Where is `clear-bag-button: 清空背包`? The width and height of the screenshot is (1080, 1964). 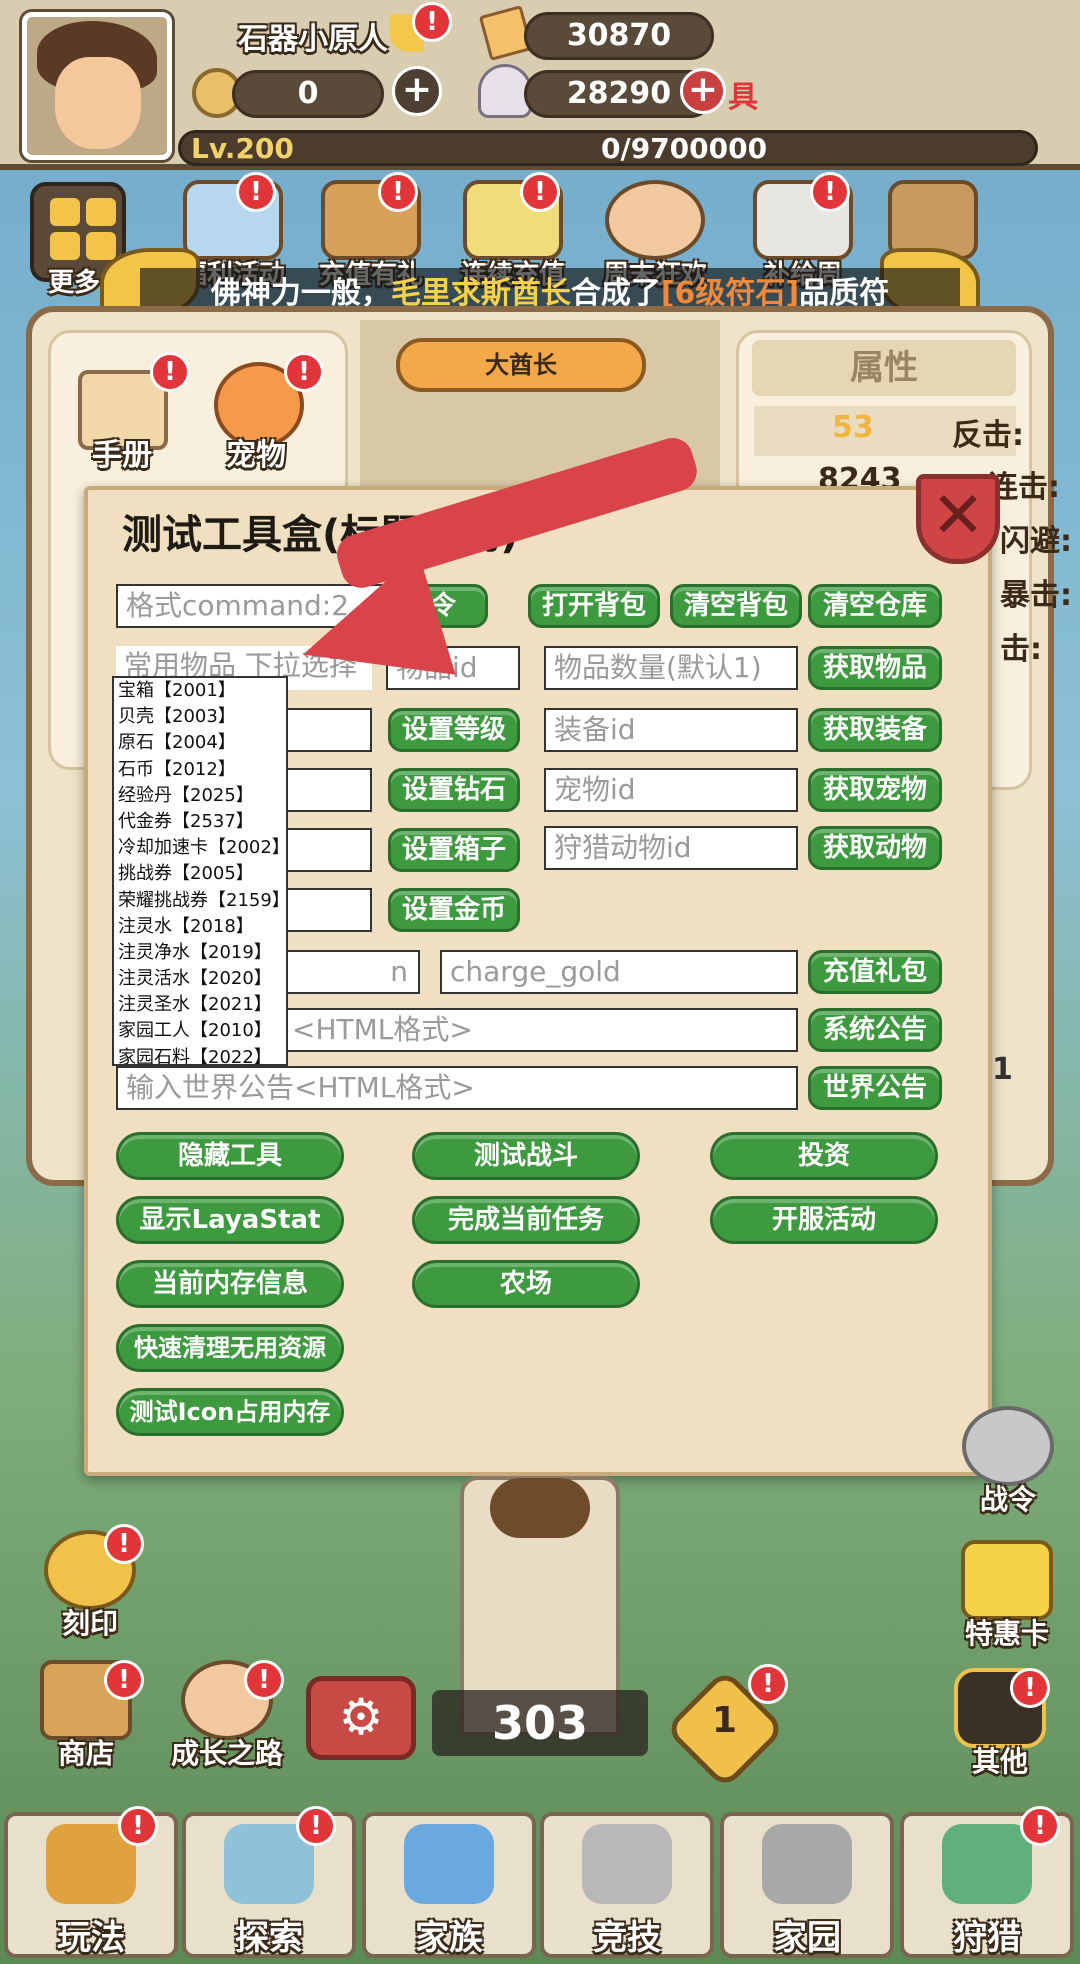
clear-bag-button: 清空背包 is located at coordinates (736, 606).